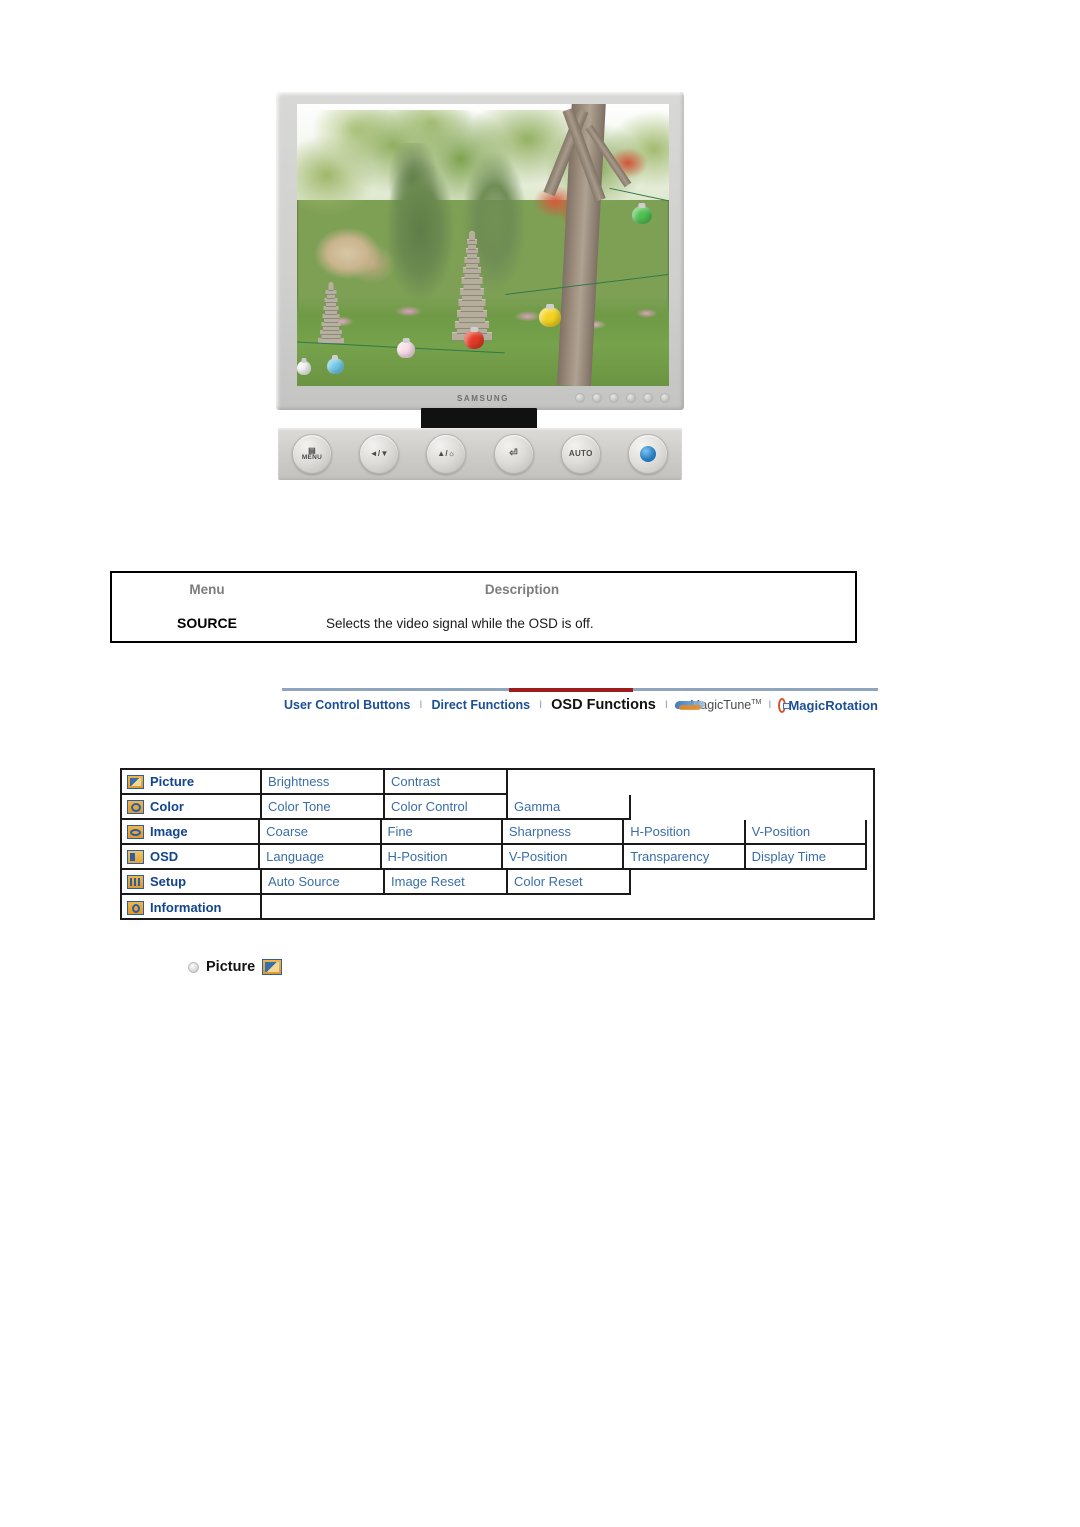 Image resolution: width=1080 pixels, height=1527 pixels. Describe the element at coordinates (442, 832) in the screenshot. I see `osd-submenu-fine: Fine` at that location.